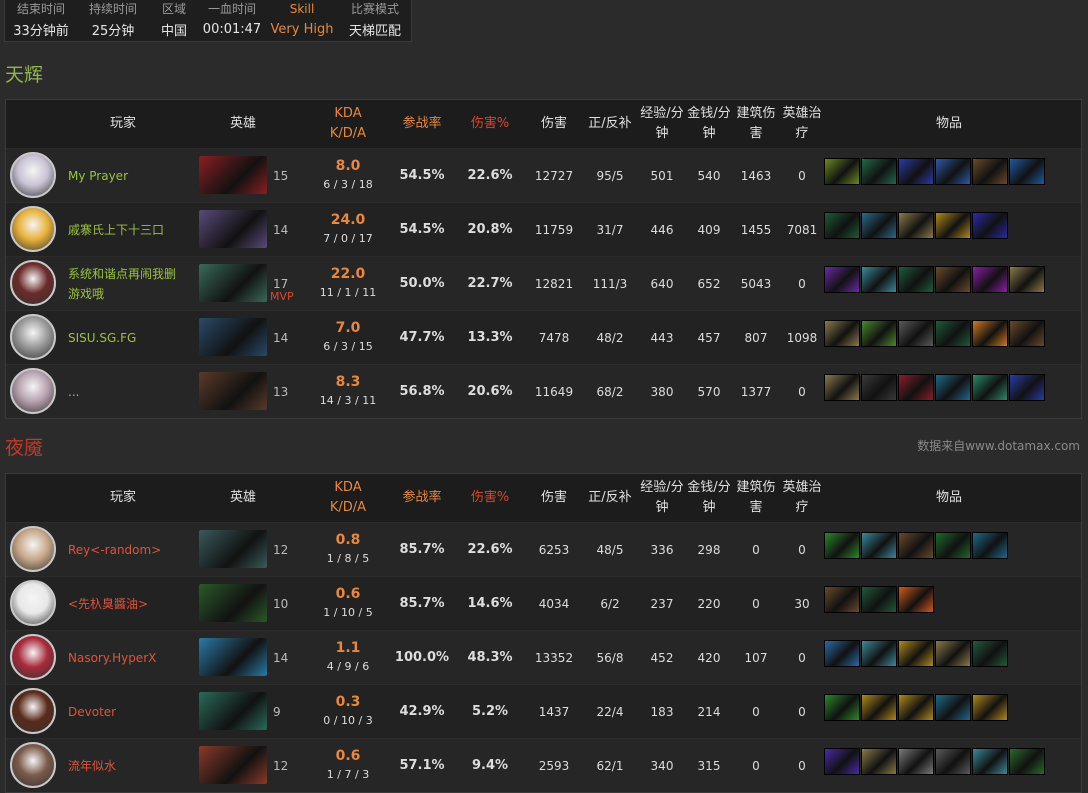  What do you see at coordinates (125, 283) in the screenshot?
I see `player-name-link: 系统和谐点再闹我删游戏哦` at bounding box center [125, 283].